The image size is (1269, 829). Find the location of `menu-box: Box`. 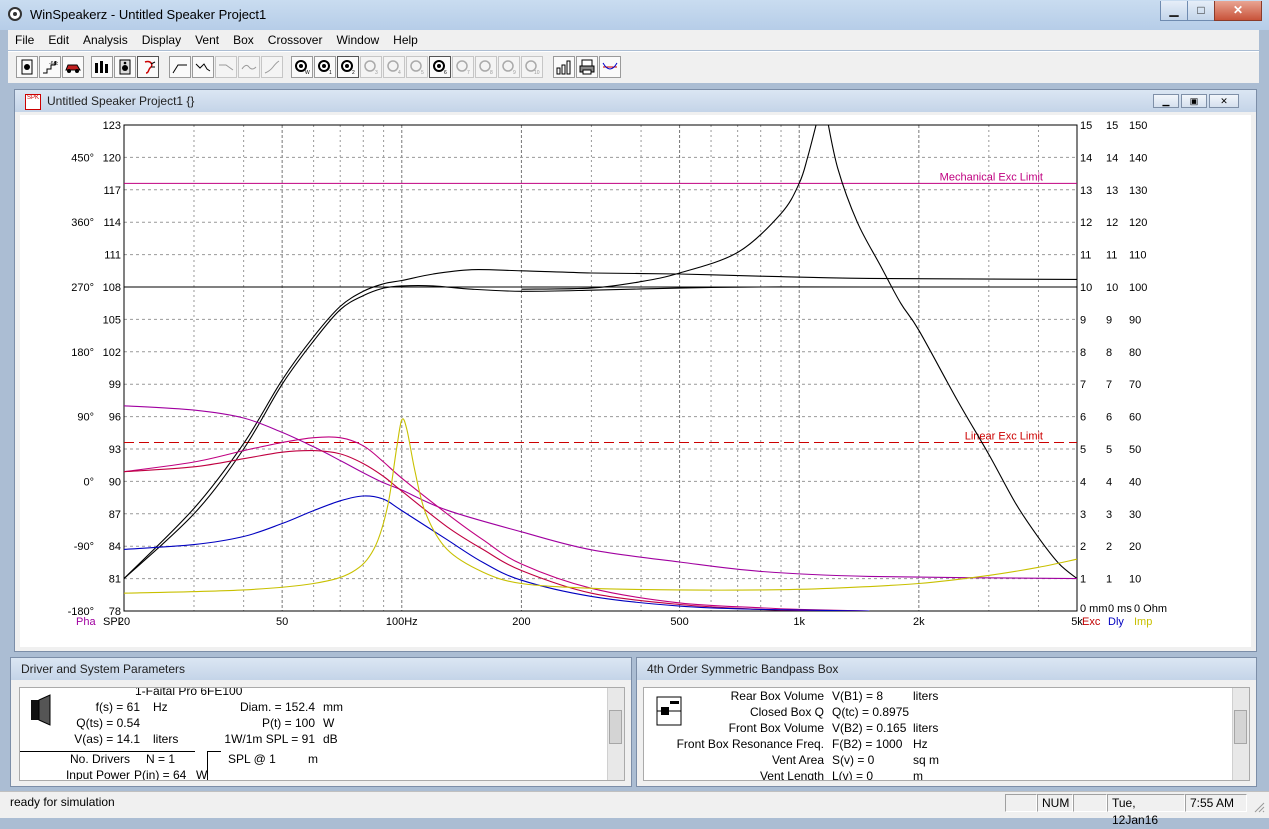

menu-box: Box is located at coordinates (243, 40).